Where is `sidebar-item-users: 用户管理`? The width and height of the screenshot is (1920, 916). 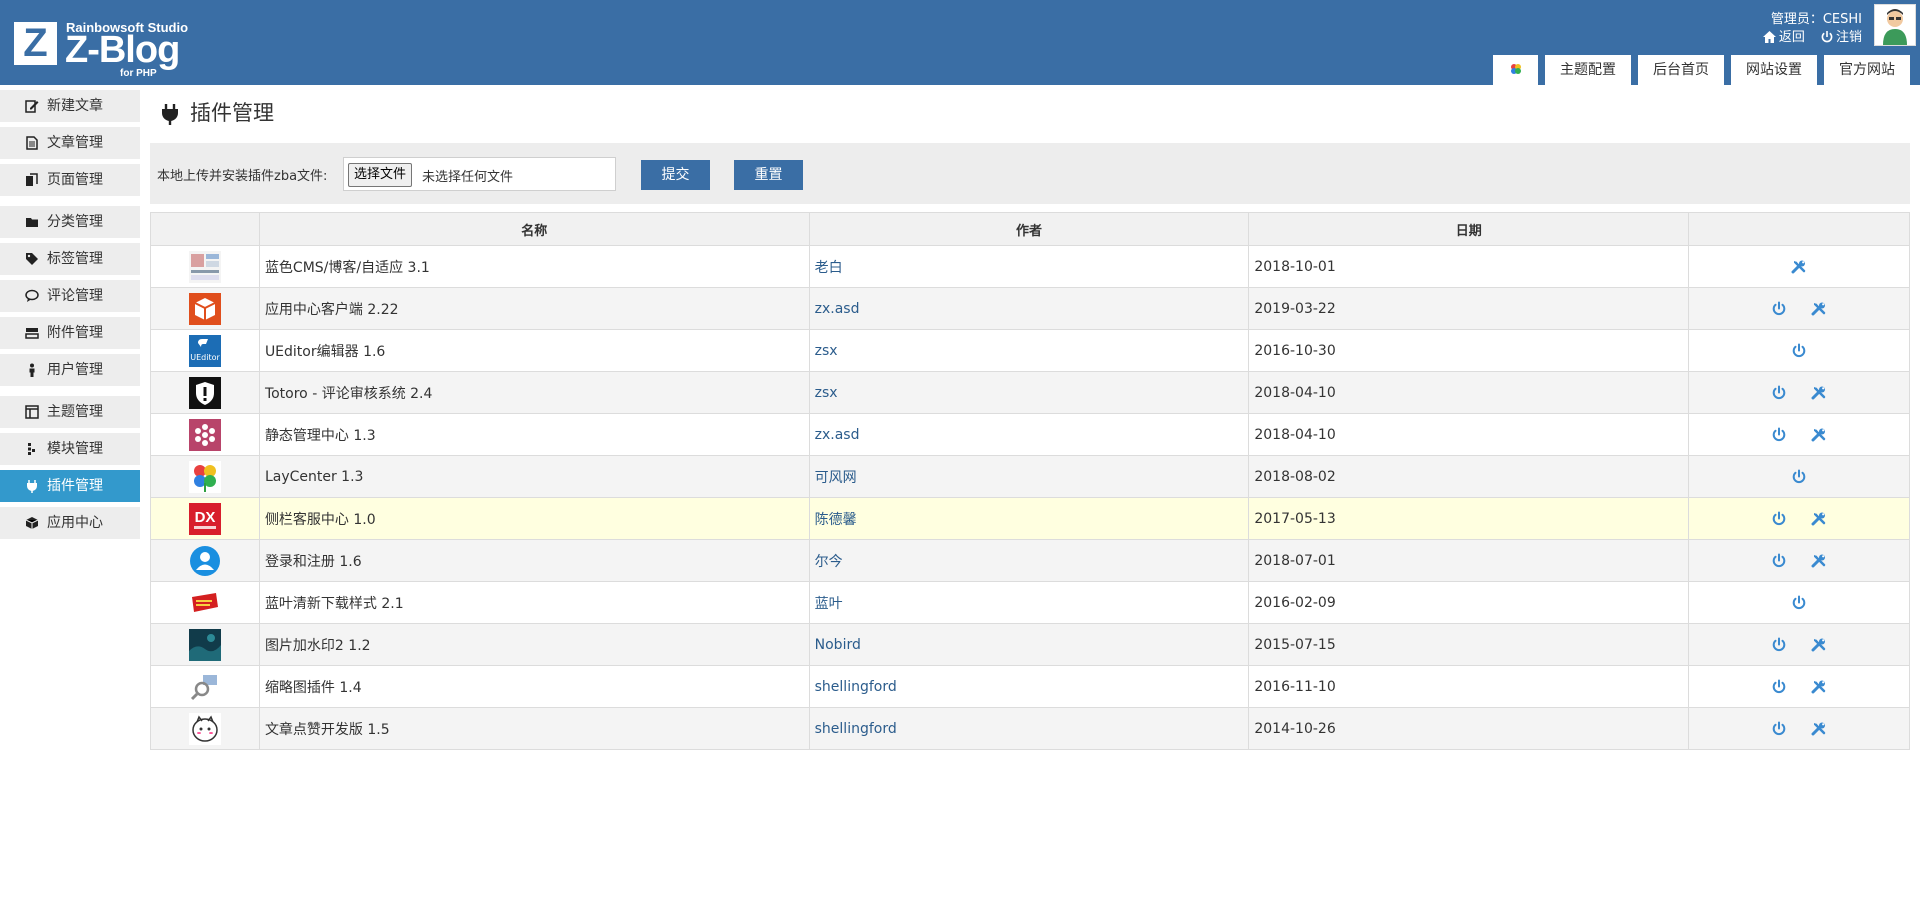
sidebar-item-users: 用户管理 is located at coordinates (70, 370).